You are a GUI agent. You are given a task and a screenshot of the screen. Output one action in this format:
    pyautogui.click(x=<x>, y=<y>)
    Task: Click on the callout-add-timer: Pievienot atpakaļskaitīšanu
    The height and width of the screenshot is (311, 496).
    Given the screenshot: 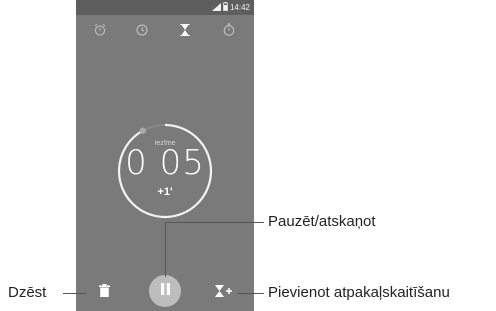 What is the action you would take?
    pyautogui.click(x=359, y=292)
    